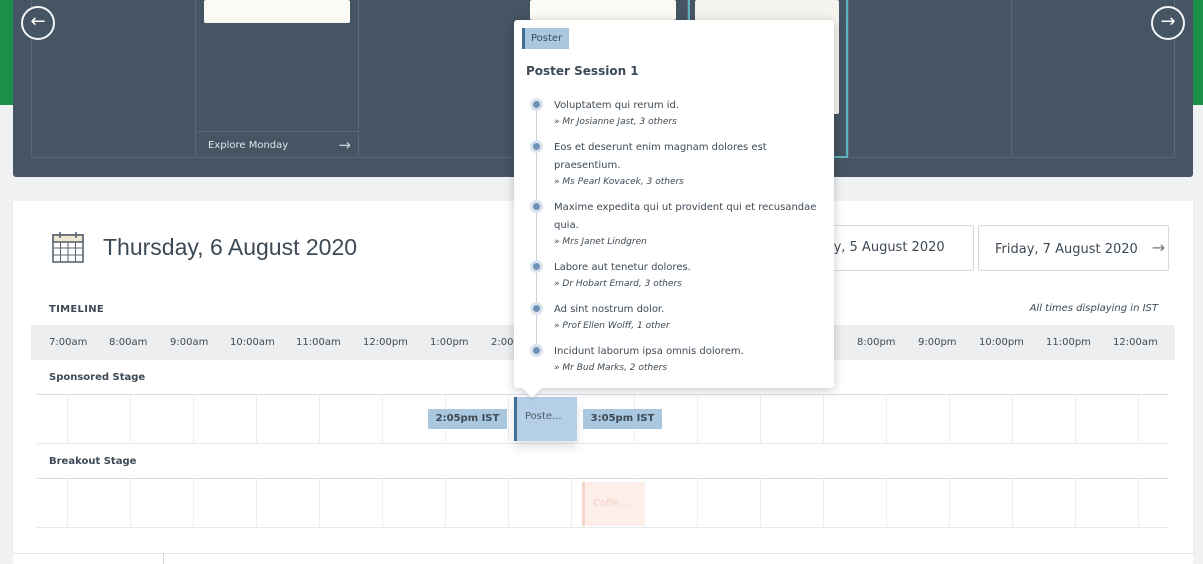  I want to click on session-speakers: » Prof Ellen Wolff, 1 other, so click(612, 326).